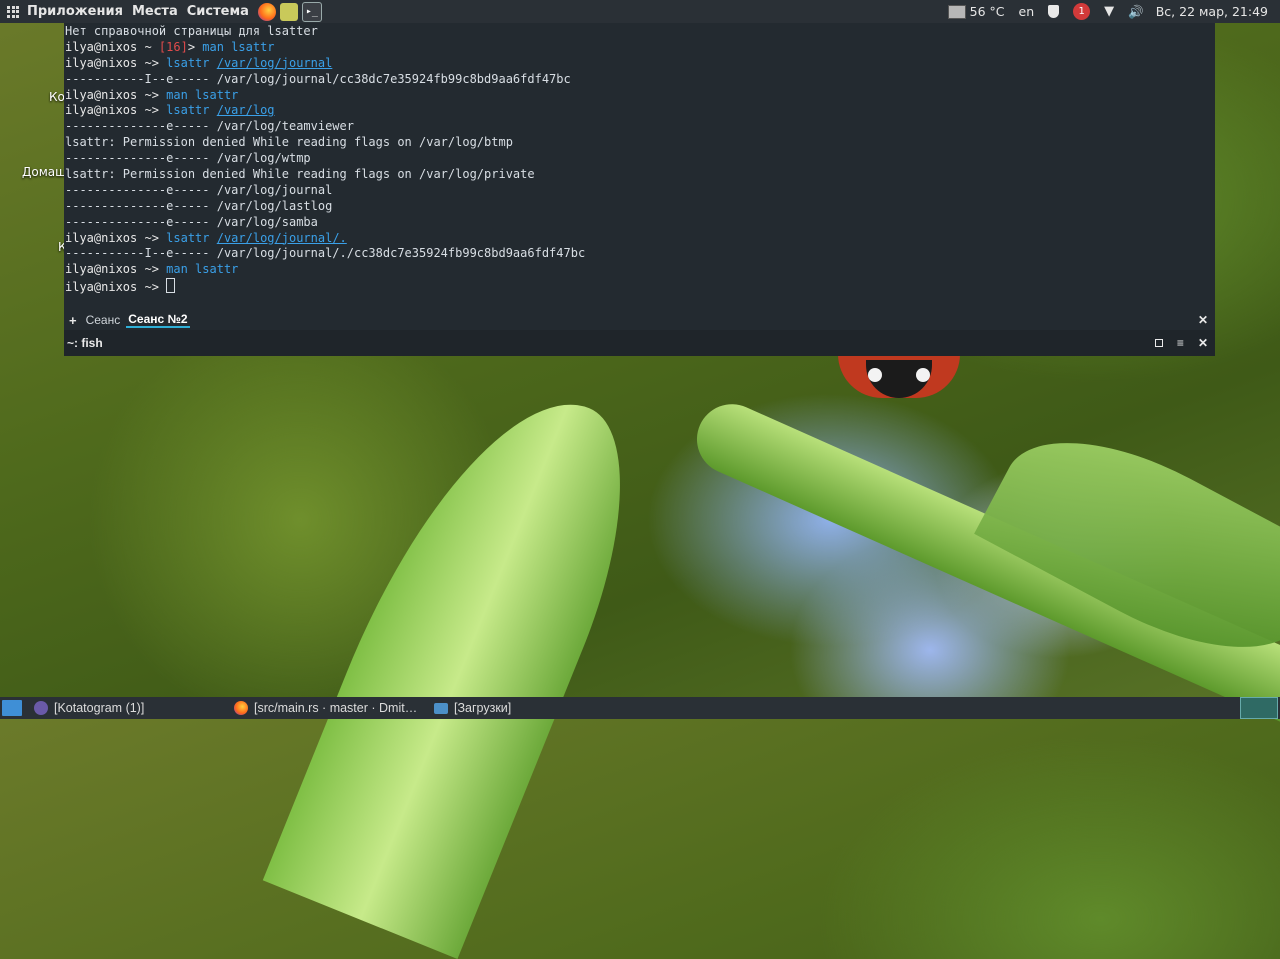 The image size is (1280, 959). Describe the element at coordinates (640, 223) in the screenshot. I see `terminal-line: --------------e----- /var/log/samba` at that location.